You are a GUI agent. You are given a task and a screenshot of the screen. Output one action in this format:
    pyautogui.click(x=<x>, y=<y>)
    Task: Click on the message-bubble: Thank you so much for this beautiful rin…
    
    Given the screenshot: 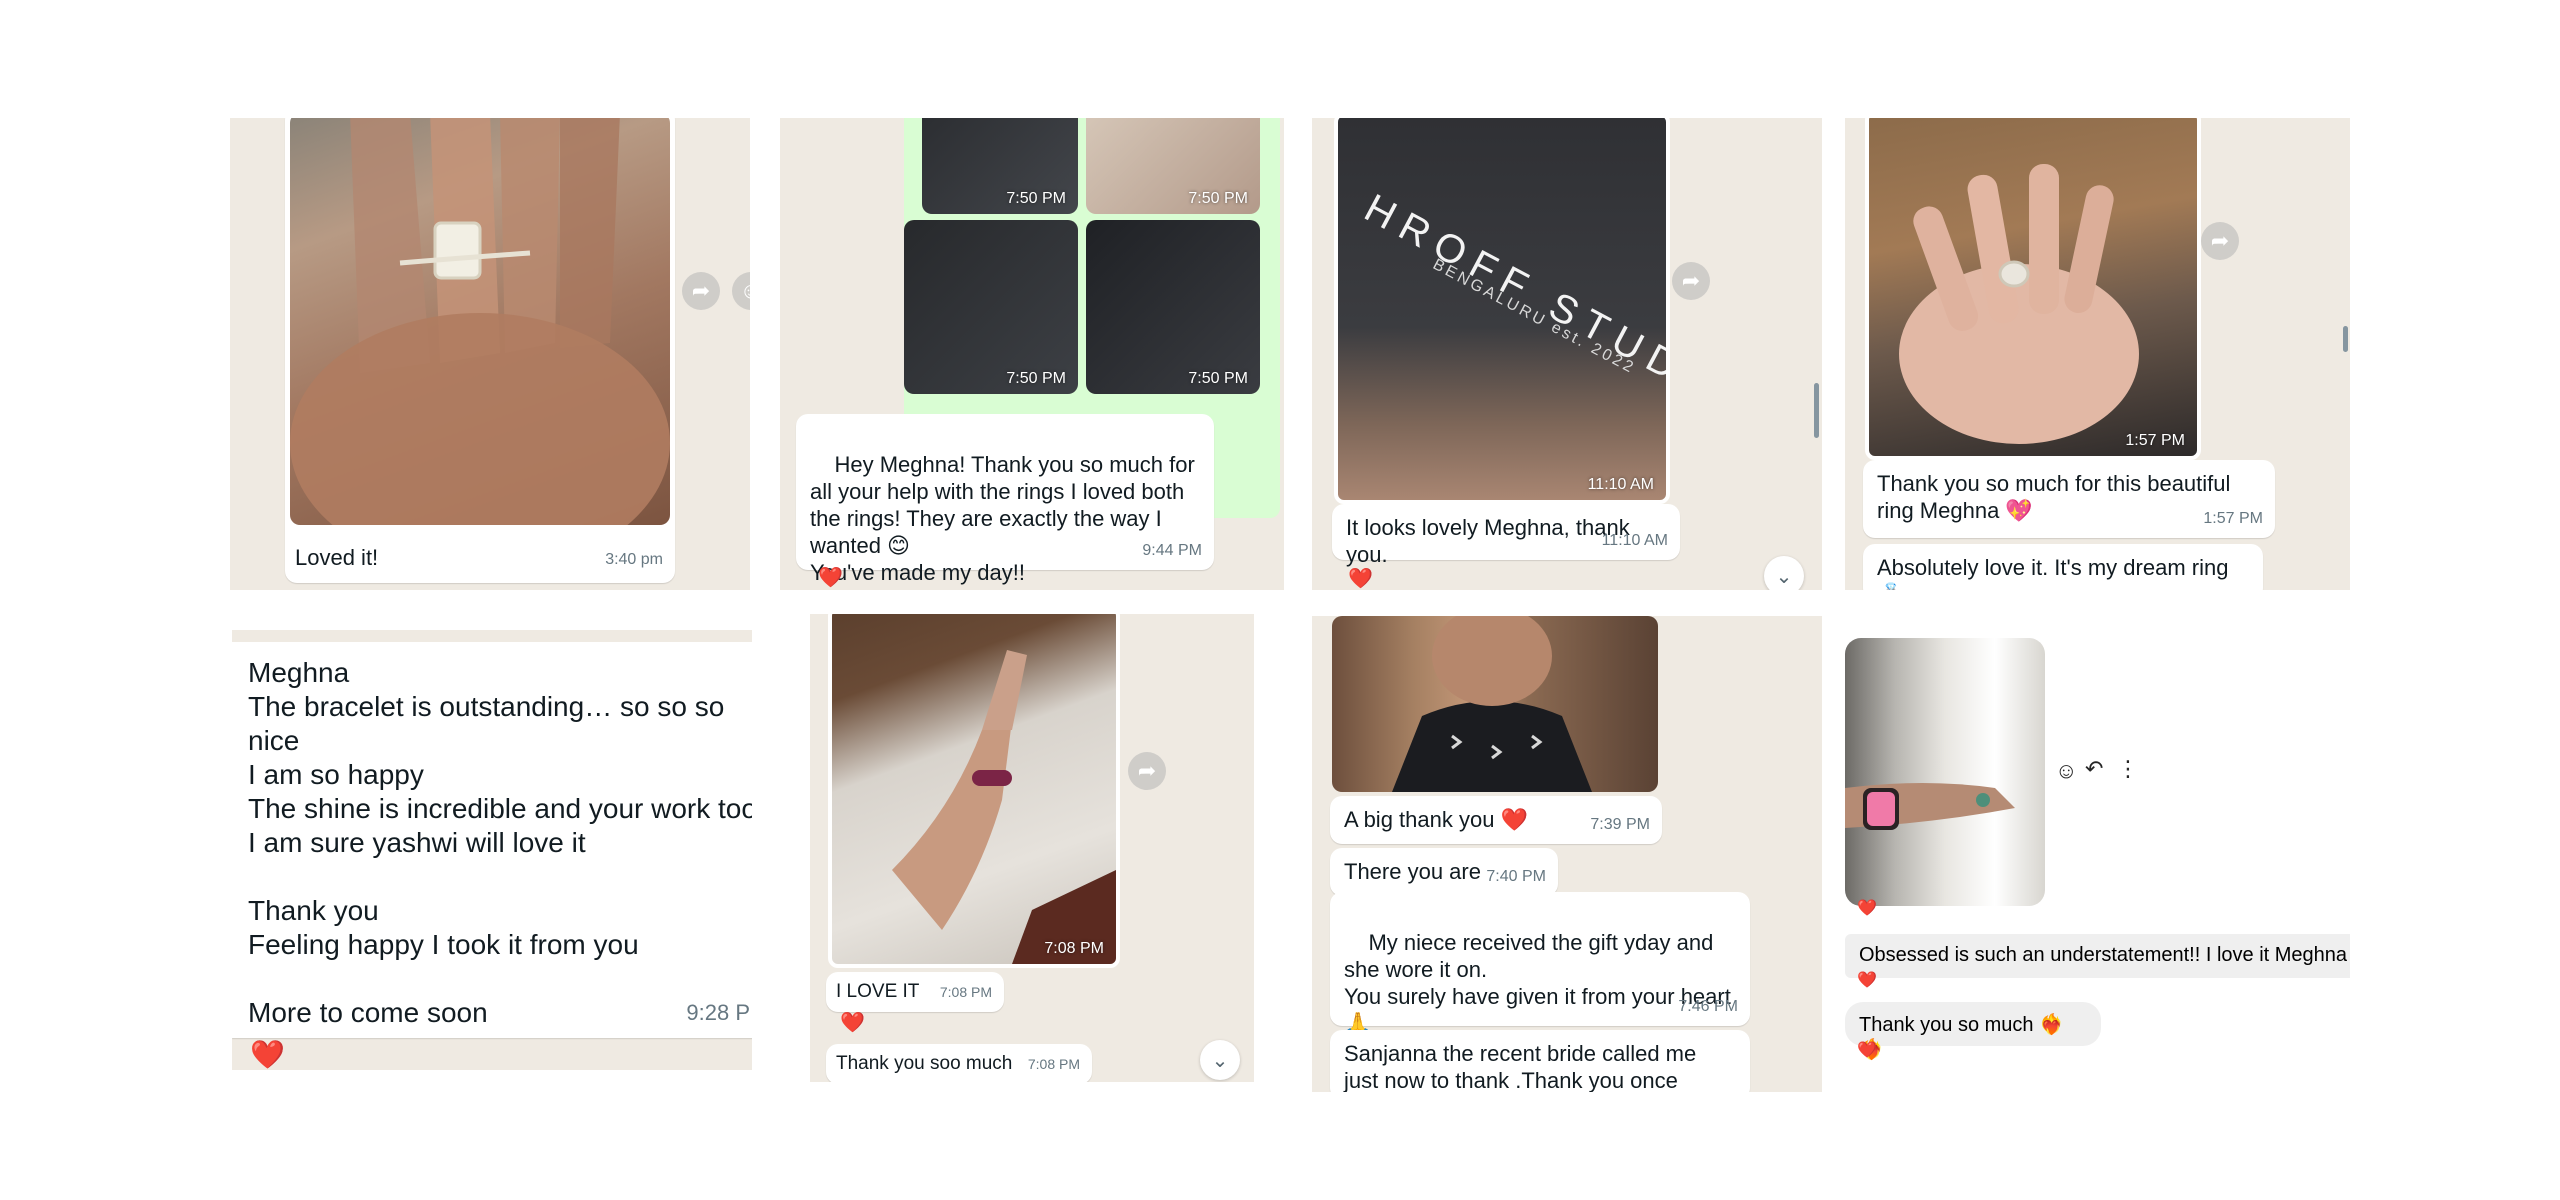 What is the action you would take?
    pyautogui.click(x=2069, y=499)
    